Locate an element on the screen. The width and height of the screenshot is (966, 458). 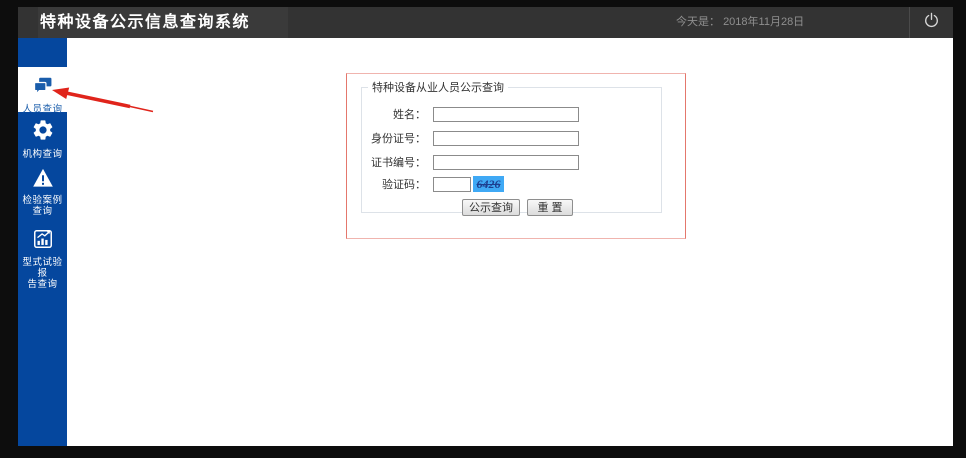
id-number-row: 身份证号： is located at coordinates (470, 138).